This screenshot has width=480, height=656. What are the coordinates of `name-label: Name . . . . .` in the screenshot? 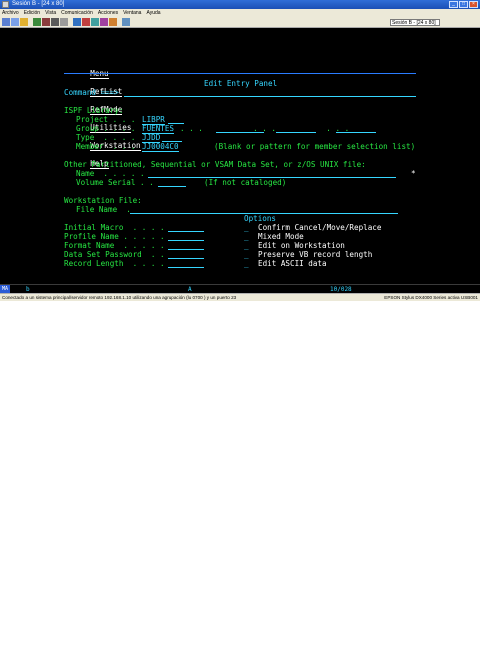 It's located at (110, 173).